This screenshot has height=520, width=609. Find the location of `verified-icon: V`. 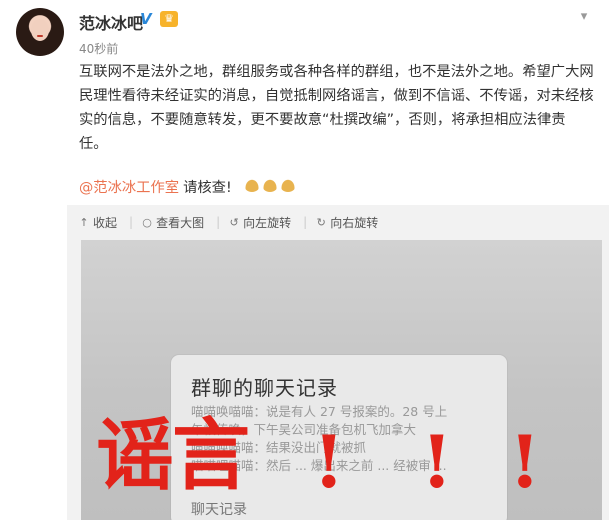

verified-icon: V is located at coordinates (146, 19).